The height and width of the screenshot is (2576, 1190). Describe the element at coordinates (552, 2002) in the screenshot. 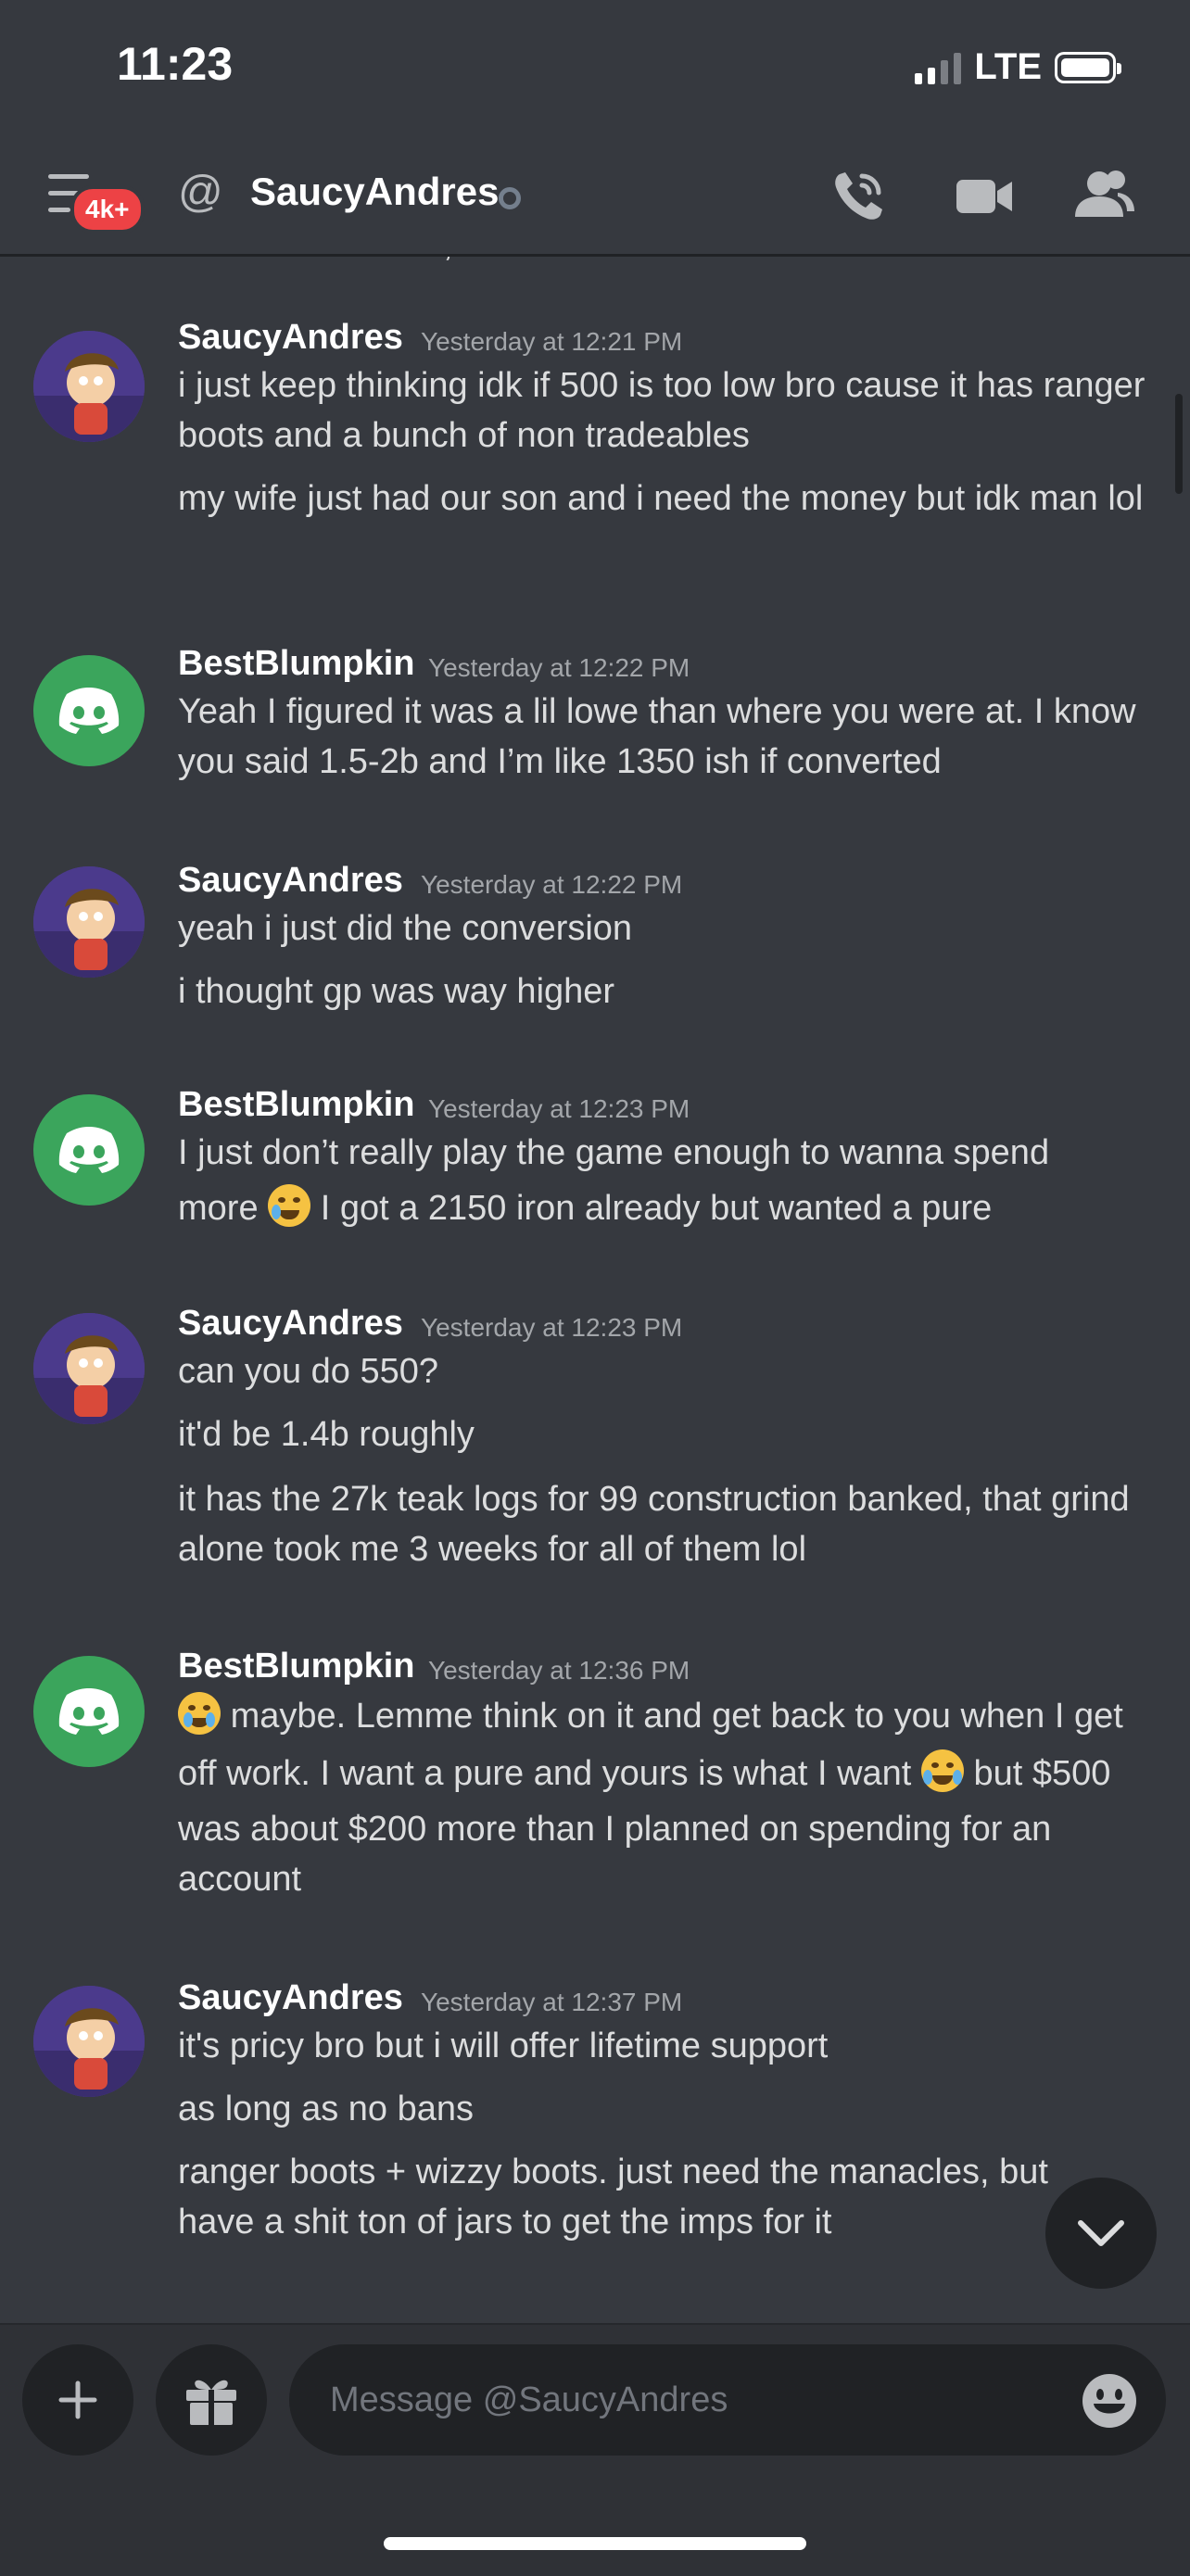

I see `message-timestamp: Yesterday at 12:37 PM` at that location.